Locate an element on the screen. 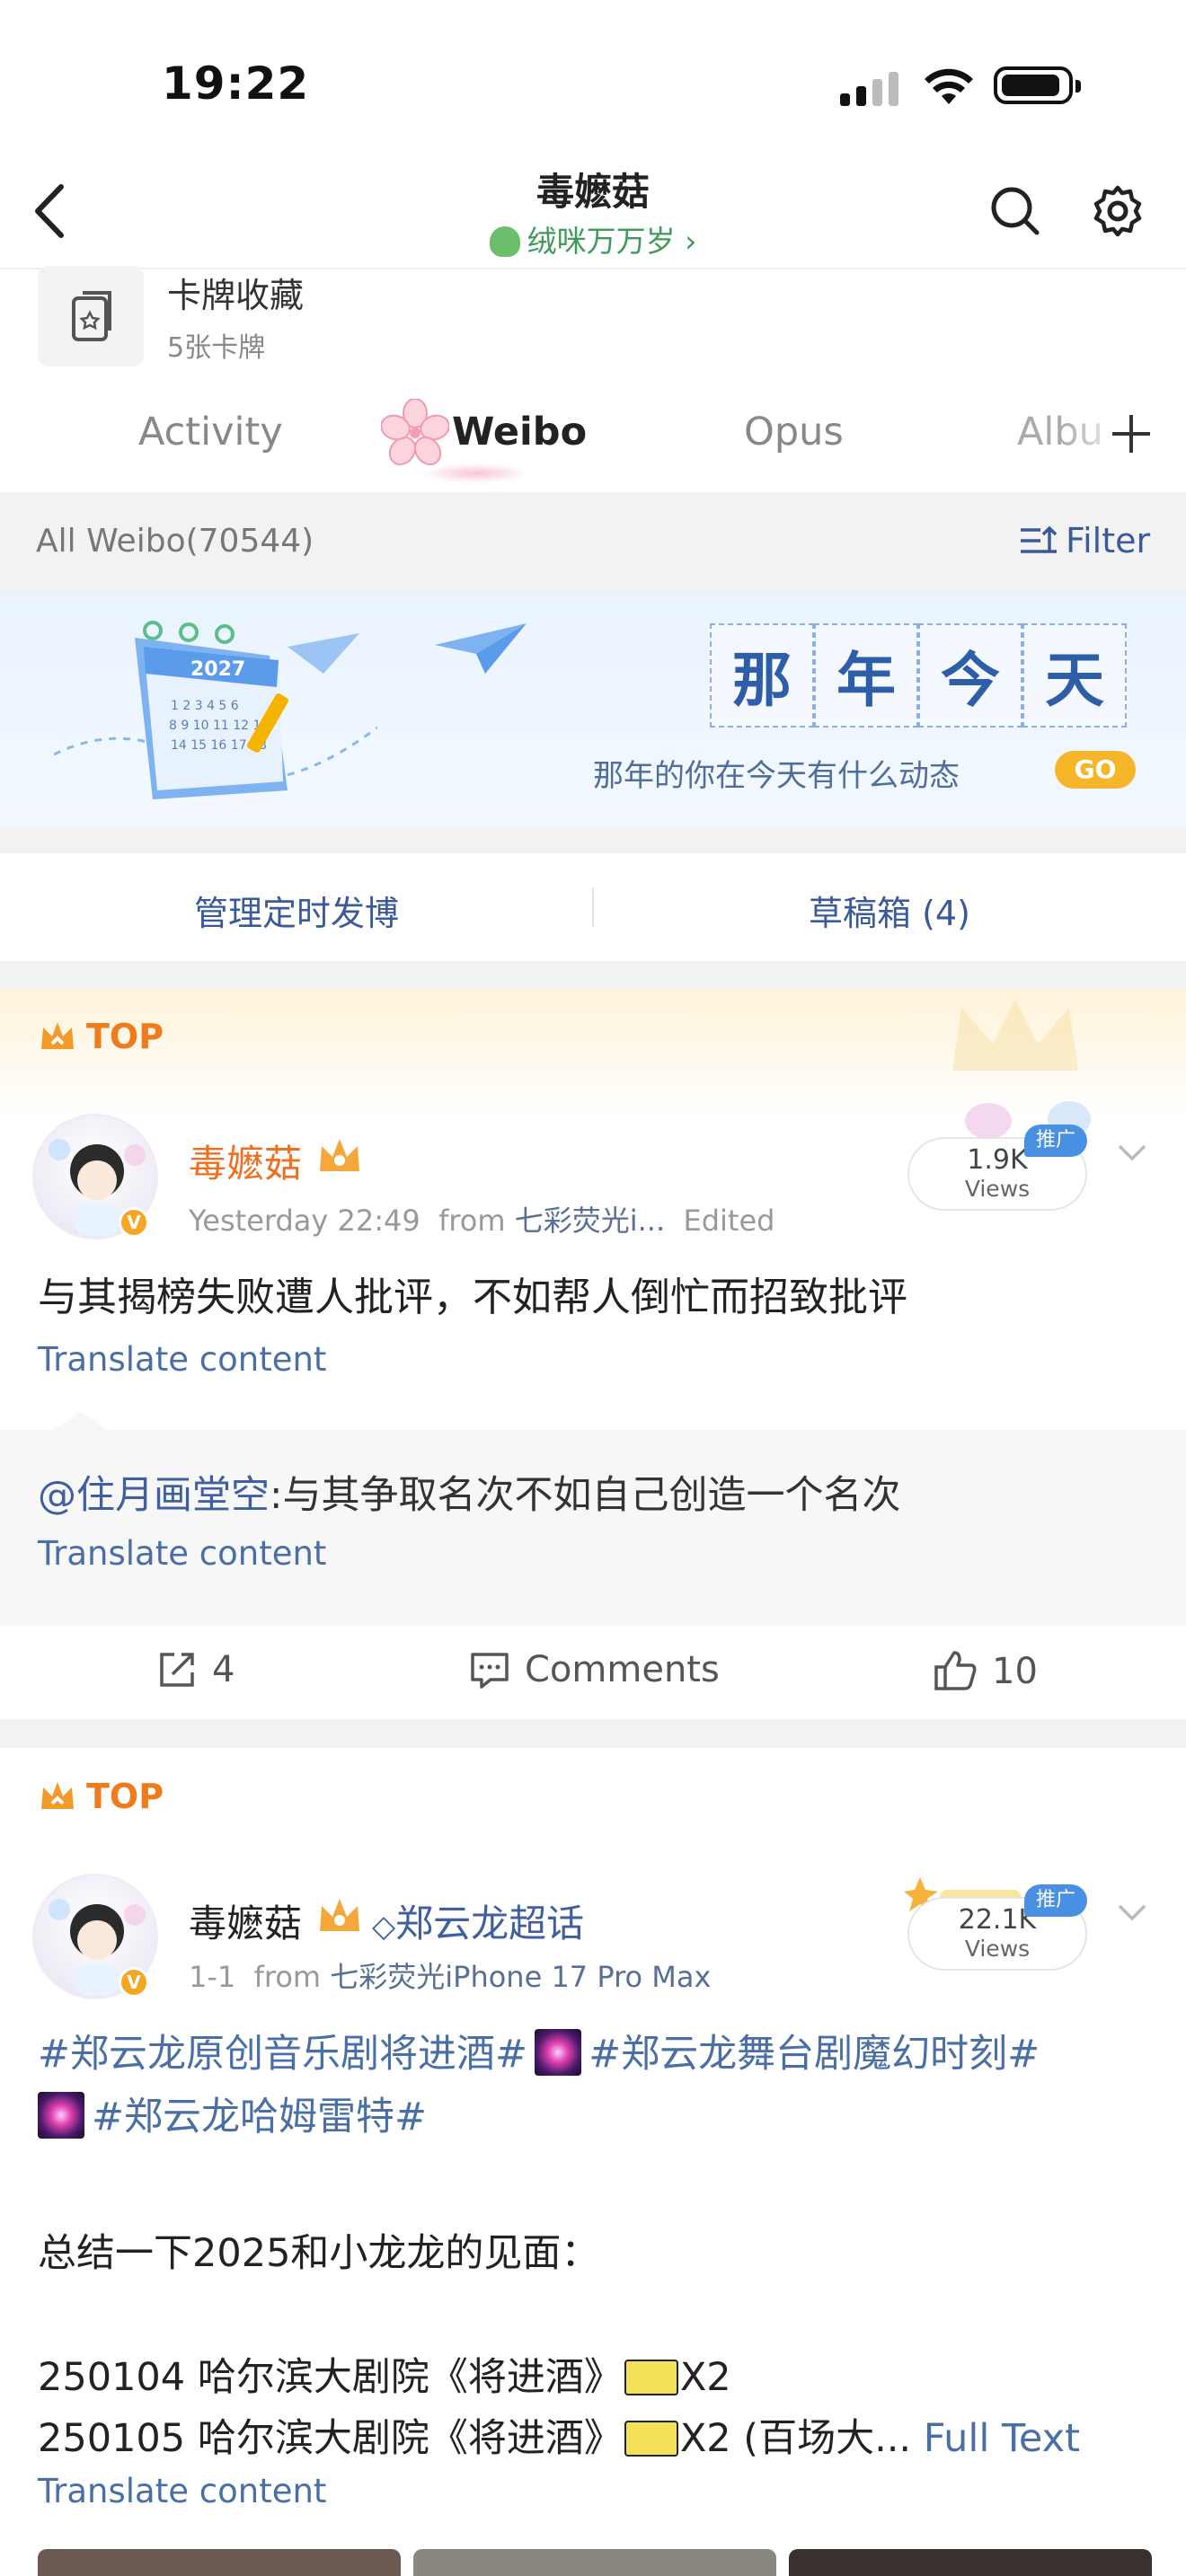 This screenshot has width=1186, height=2576. battery-icon is located at coordinates (1037, 85).